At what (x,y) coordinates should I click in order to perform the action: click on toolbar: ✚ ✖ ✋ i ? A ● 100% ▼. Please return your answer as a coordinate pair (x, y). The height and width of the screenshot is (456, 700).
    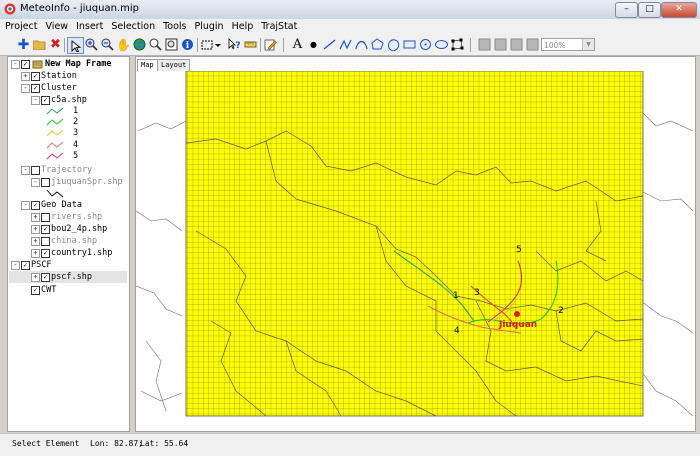
    Looking at the image, I should click on (350, 45).